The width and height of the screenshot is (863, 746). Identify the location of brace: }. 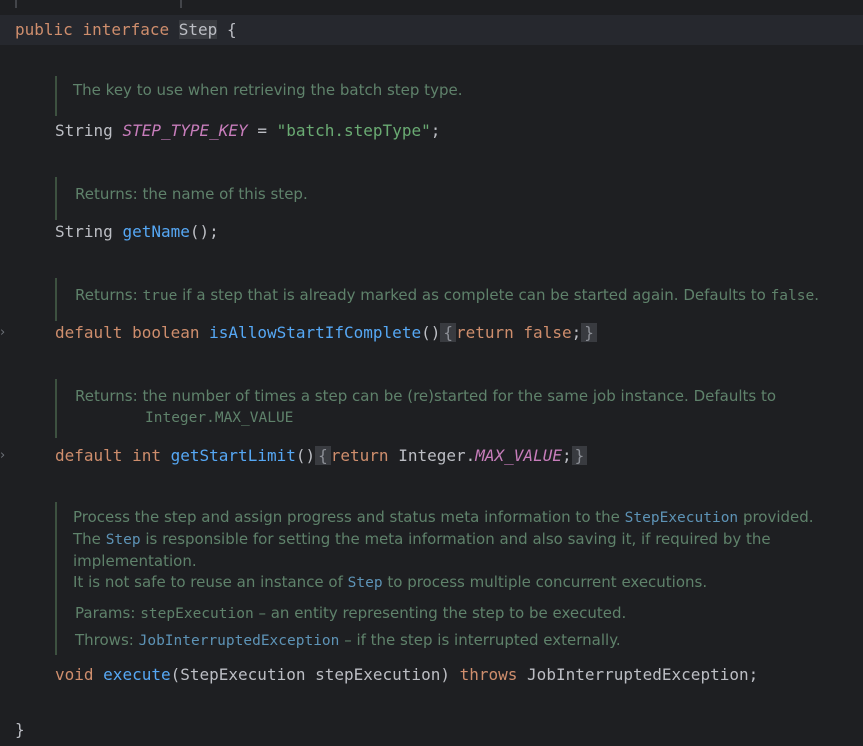
(20, 729).